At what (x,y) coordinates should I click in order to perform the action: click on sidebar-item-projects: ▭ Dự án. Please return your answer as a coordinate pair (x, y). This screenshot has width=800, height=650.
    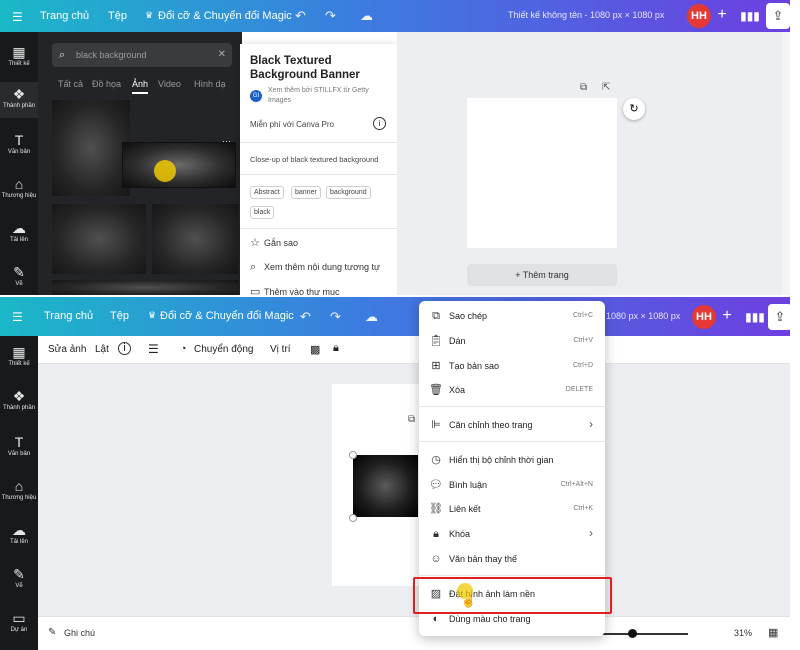
    Looking at the image, I should click on (19, 625).